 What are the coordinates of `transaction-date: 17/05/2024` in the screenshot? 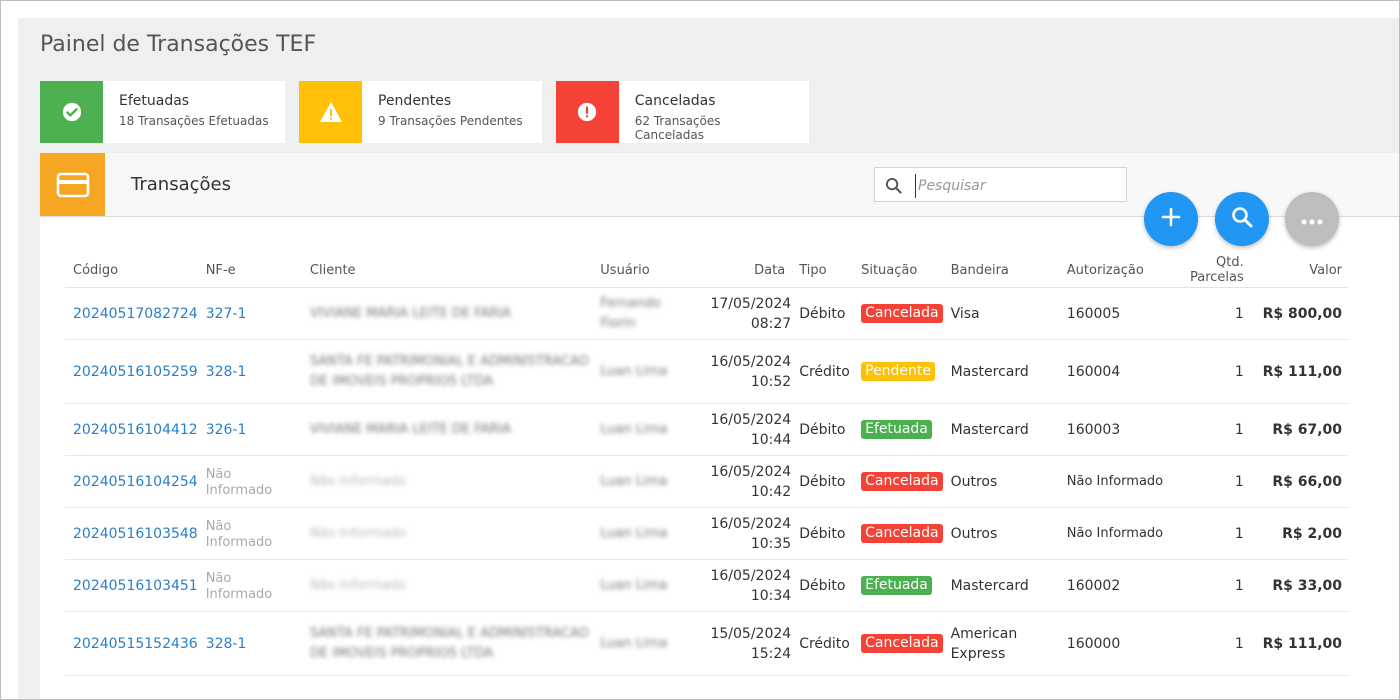 It's located at (751, 303).